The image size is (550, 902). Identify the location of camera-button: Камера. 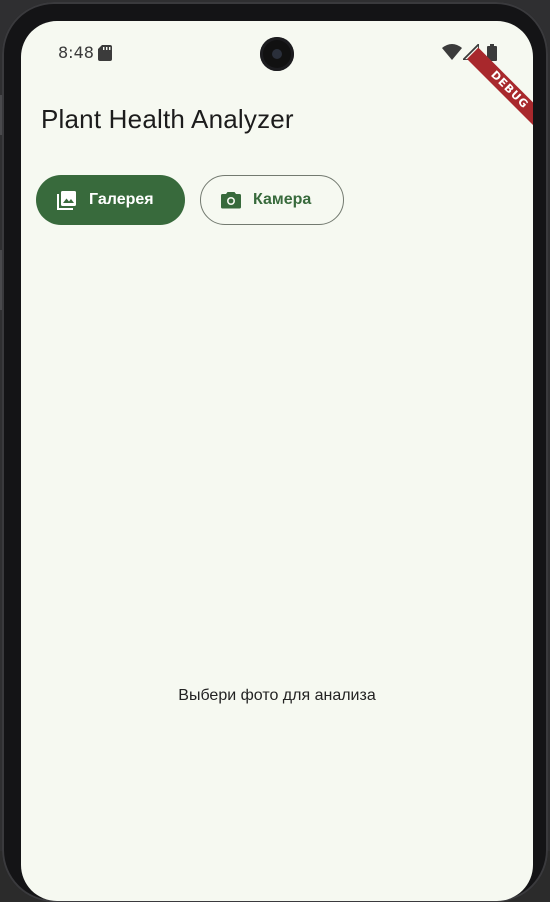
(272, 200).